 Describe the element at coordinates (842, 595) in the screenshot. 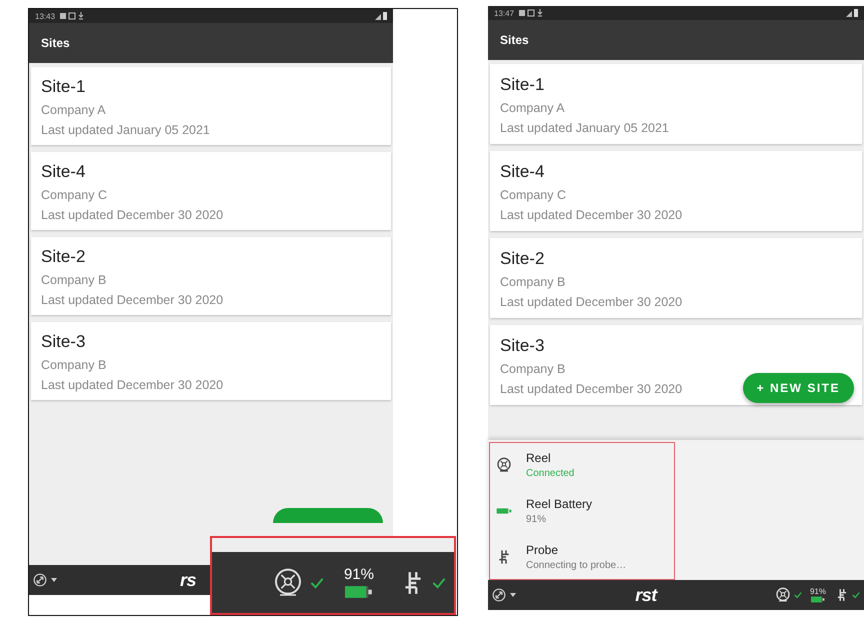

I see `probe-icon` at that location.